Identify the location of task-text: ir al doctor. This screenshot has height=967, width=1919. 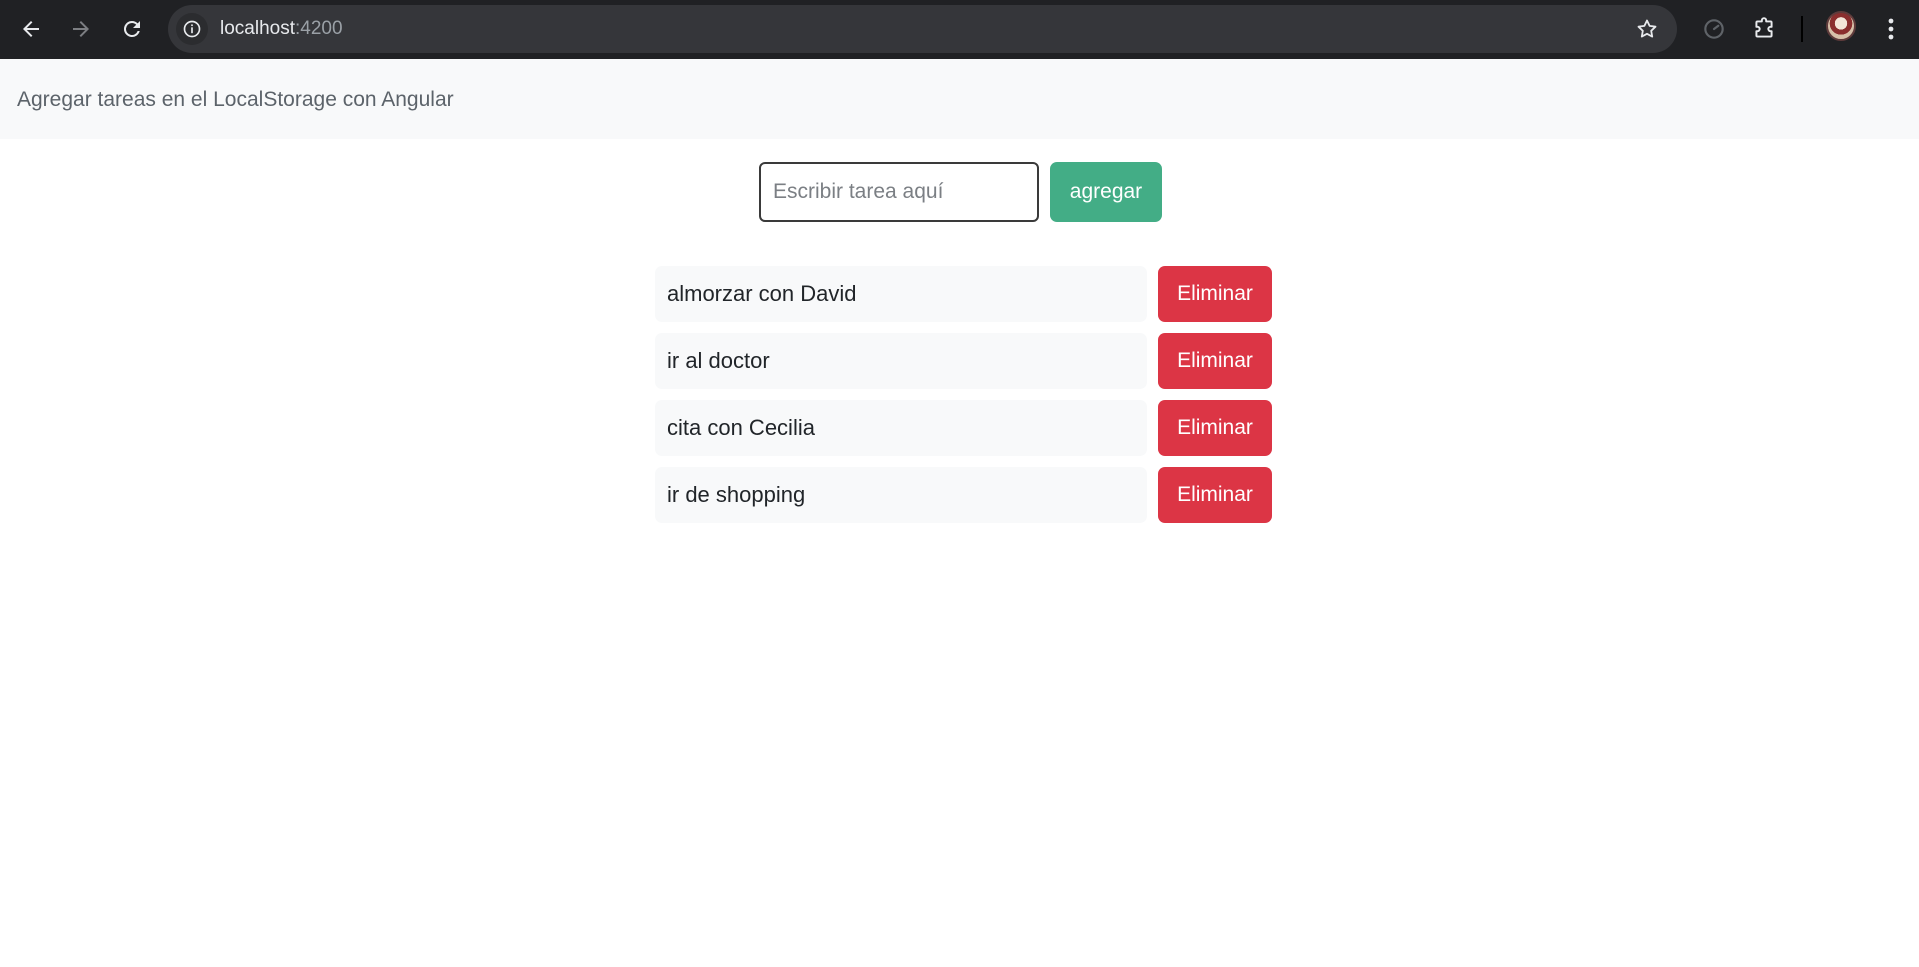
(901, 361).